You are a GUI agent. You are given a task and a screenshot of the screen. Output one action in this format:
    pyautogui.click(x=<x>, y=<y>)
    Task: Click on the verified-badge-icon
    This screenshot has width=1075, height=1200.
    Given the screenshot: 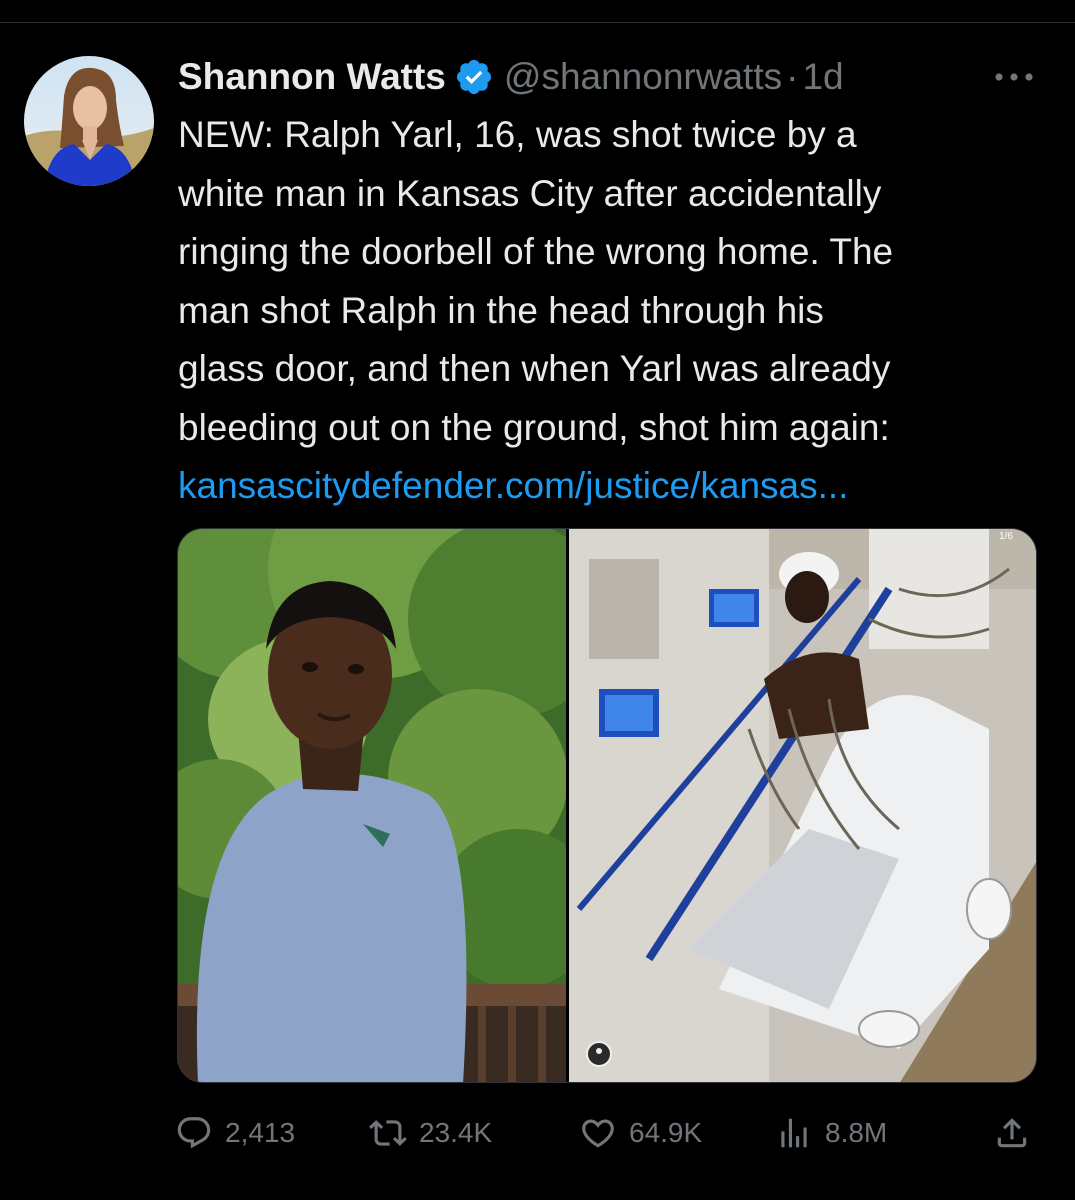 What is the action you would take?
    pyautogui.click(x=474, y=77)
    